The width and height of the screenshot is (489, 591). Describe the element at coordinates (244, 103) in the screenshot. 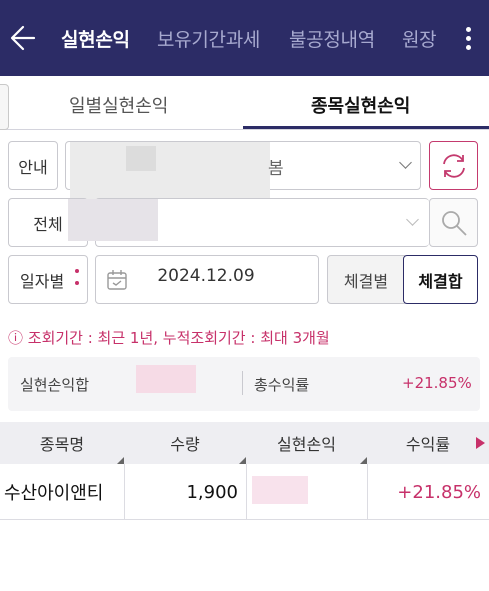

I see `sub-tab-bar: 일별실현손익 종목실현손익` at that location.